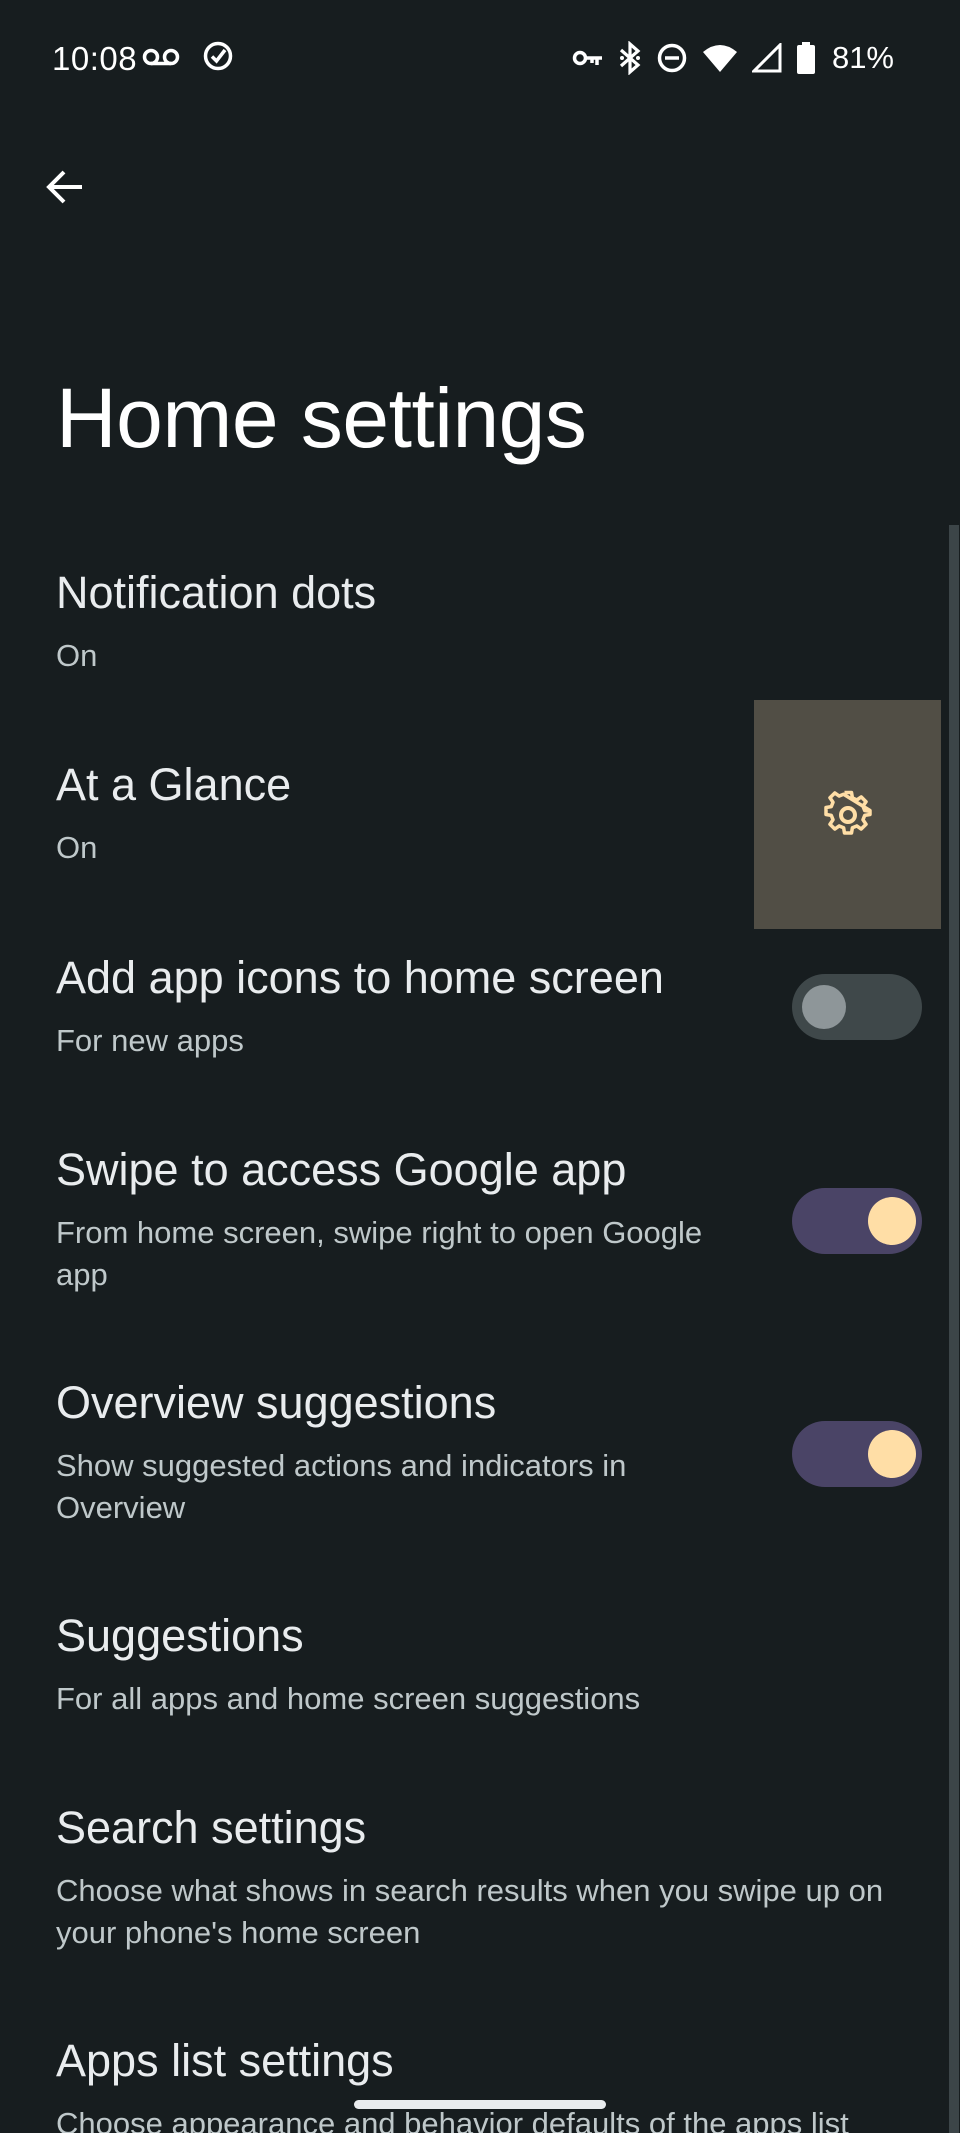  What do you see at coordinates (954, 1329) in the screenshot?
I see `scrollbar` at bounding box center [954, 1329].